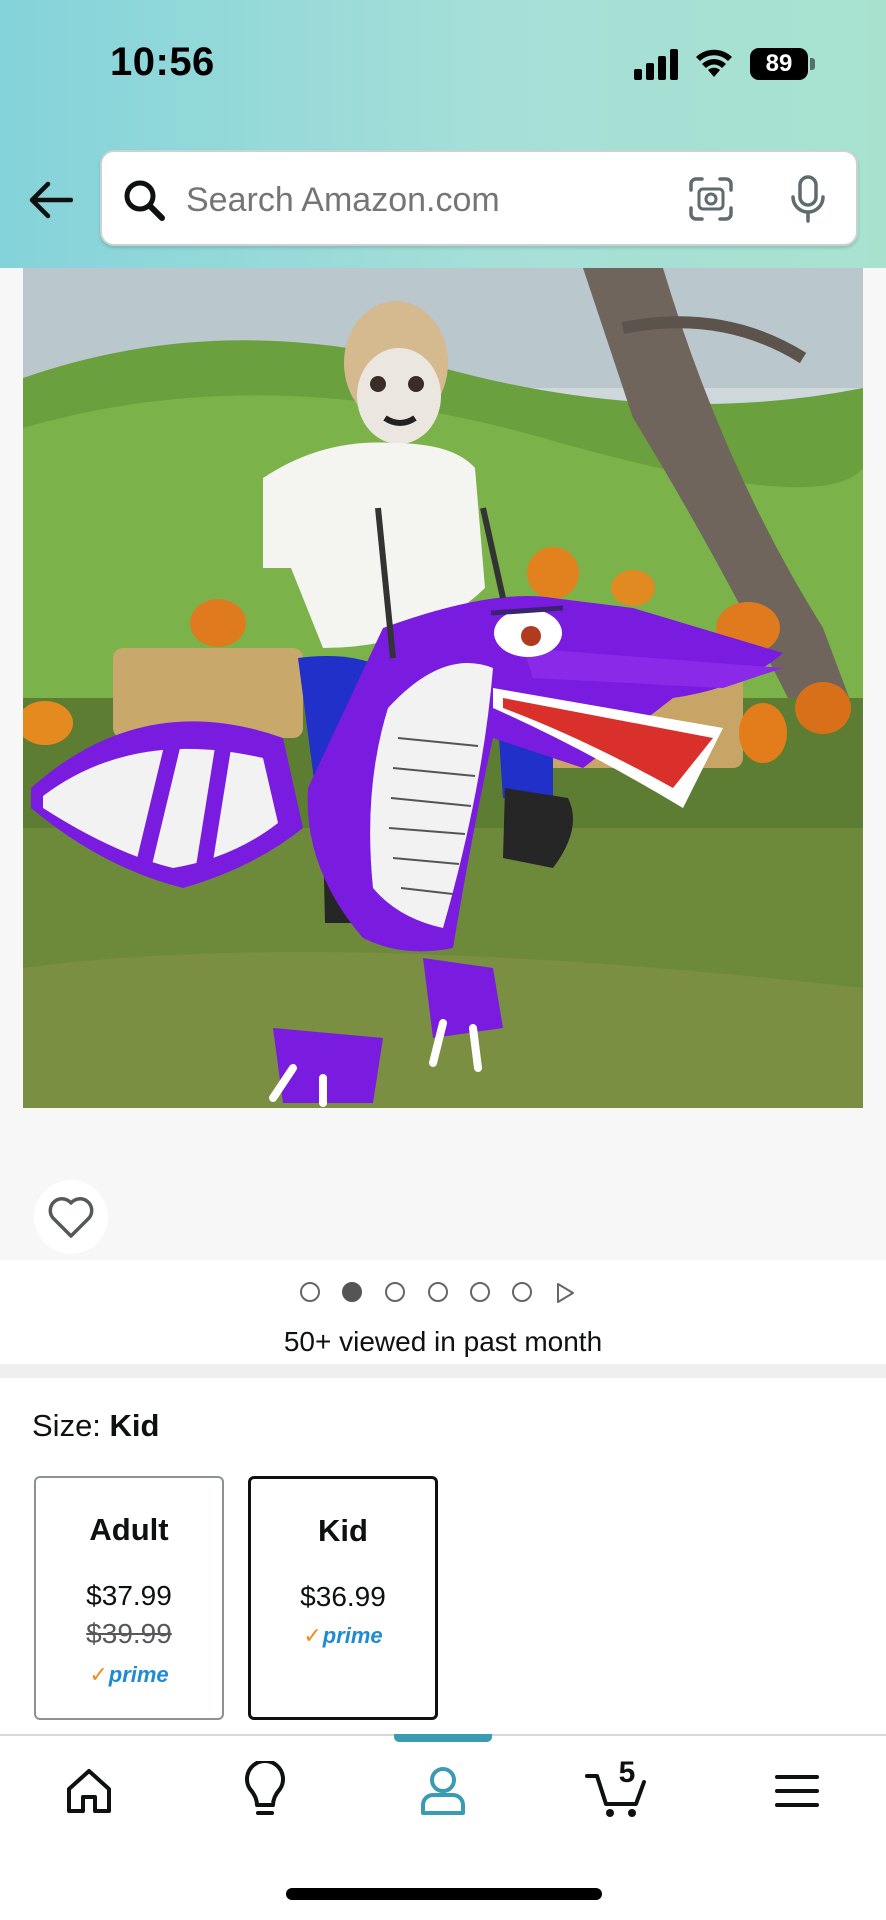  I want to click on image-pagination, so click(443, 1292).